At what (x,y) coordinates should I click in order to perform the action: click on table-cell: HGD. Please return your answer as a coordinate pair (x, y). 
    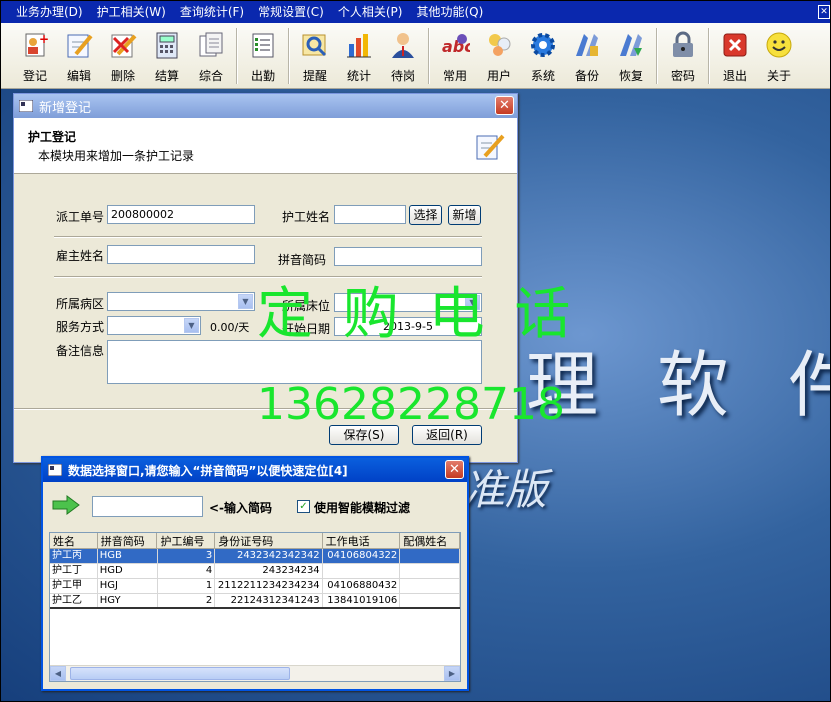
    Looking at the image, I should click on (128, 571).